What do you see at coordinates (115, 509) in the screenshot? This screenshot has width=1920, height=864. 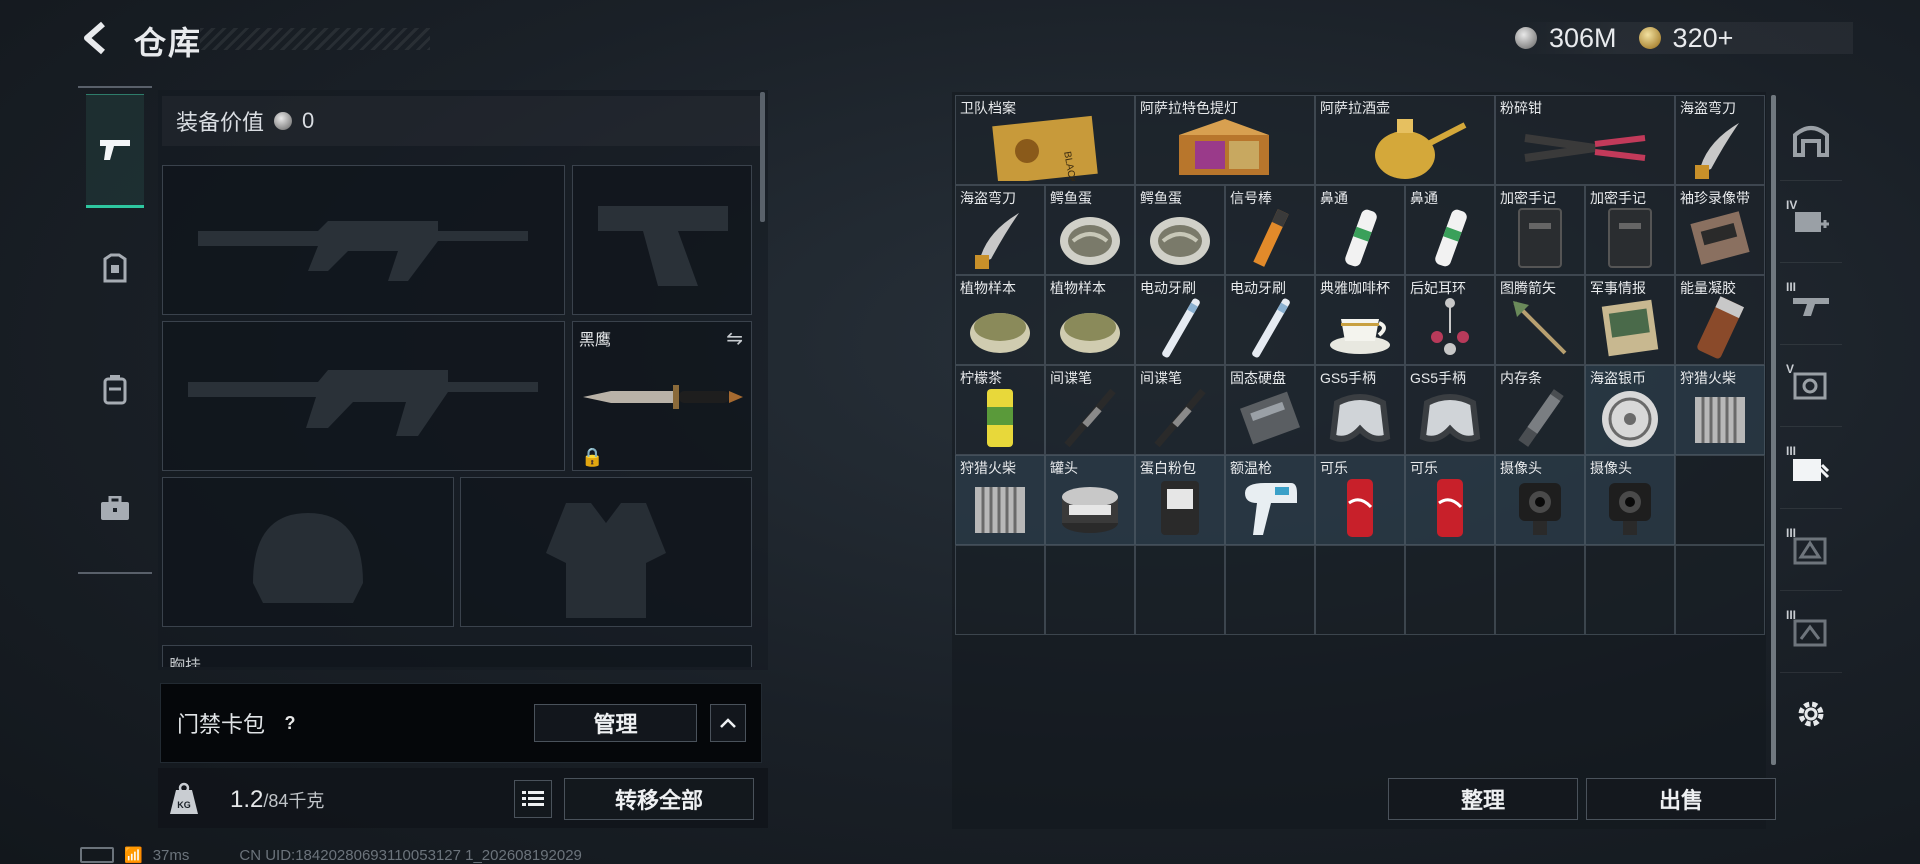 I see `nav-case-tab` at bounding box center [115, 509].